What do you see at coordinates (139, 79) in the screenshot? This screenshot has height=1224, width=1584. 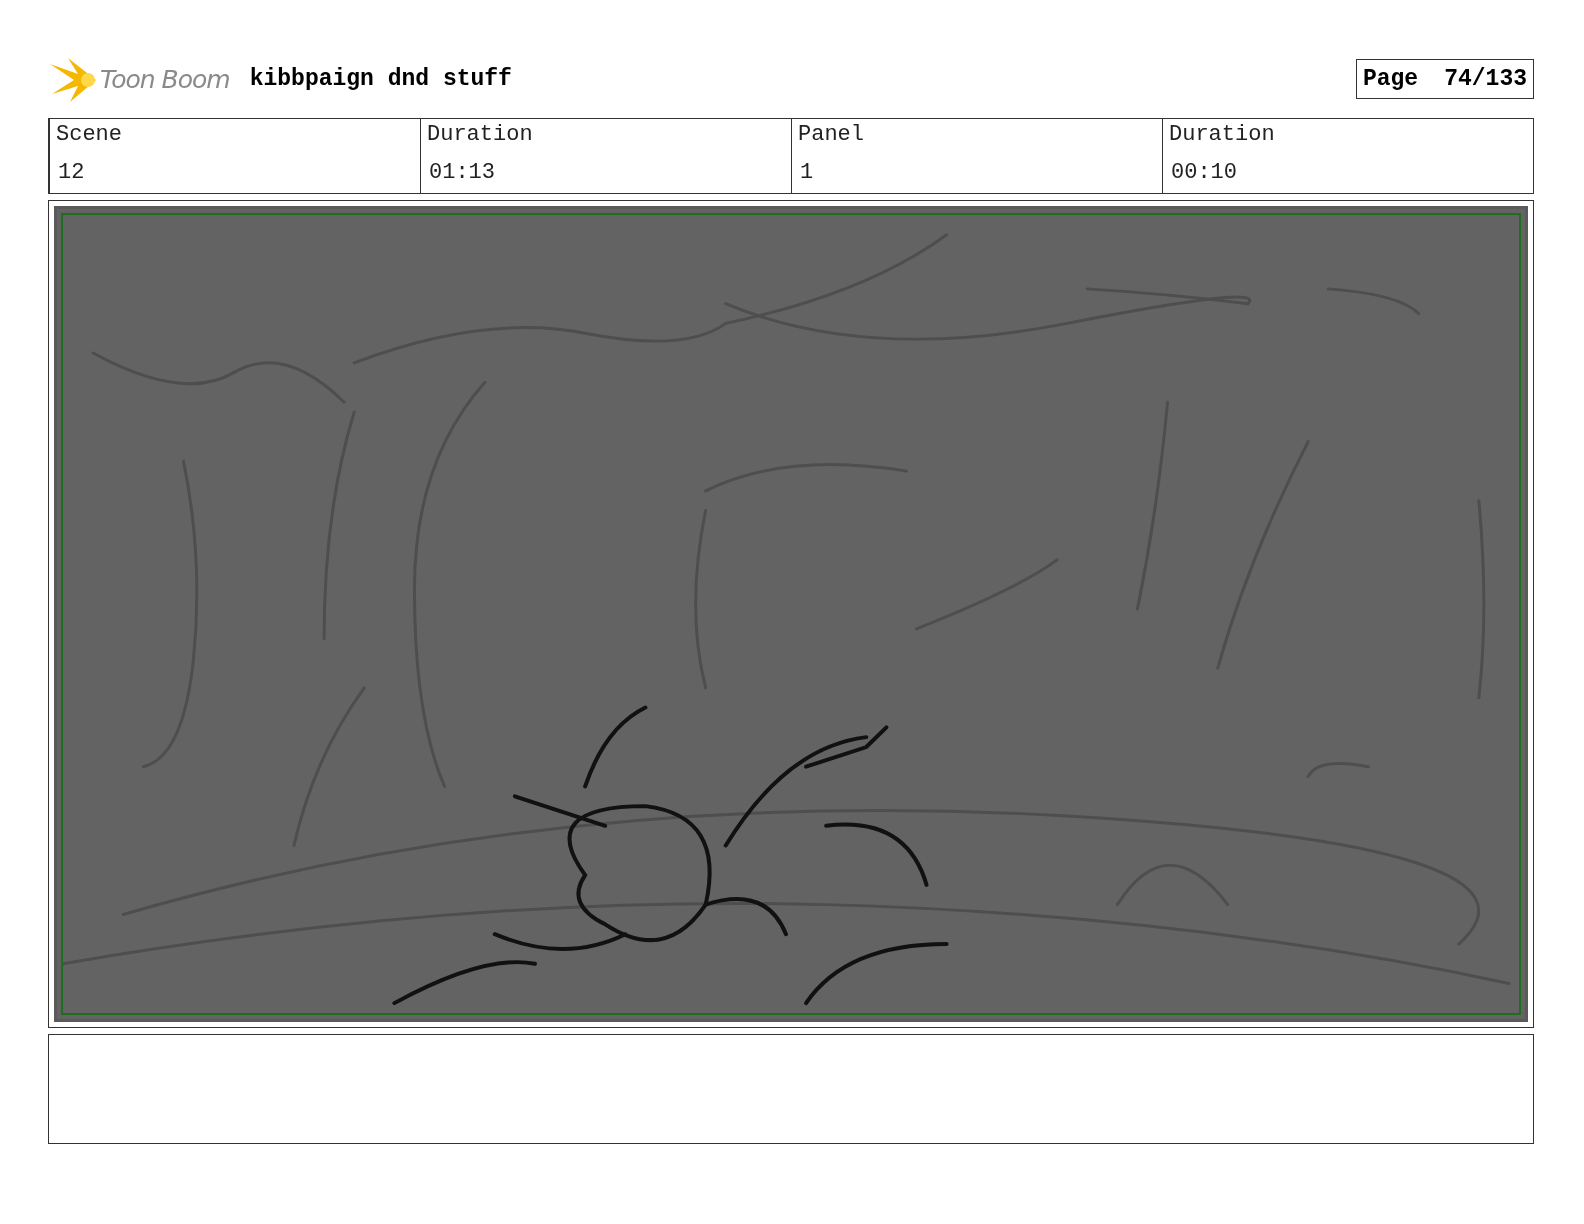 I see `toon-boom-logo: Toon Boom` at bounding box center [139, 79].